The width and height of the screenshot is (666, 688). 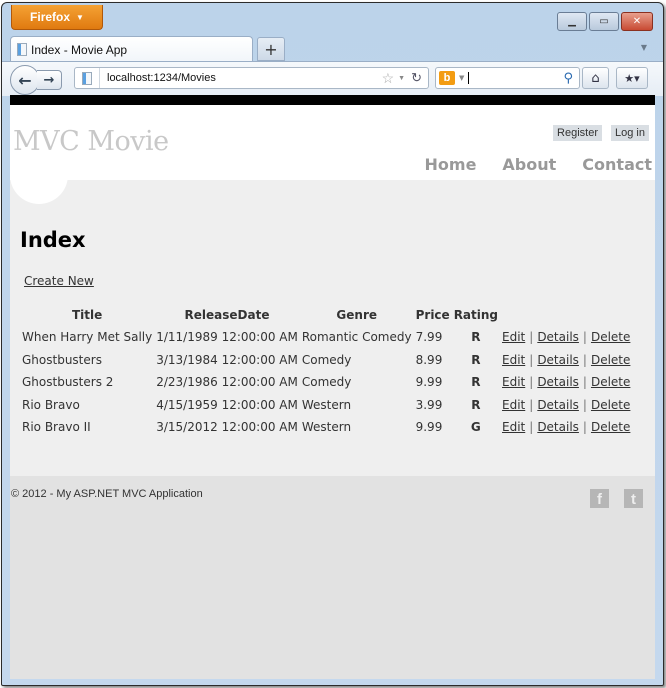 I want to click on site-identity-button, so click(x=87, y=78).